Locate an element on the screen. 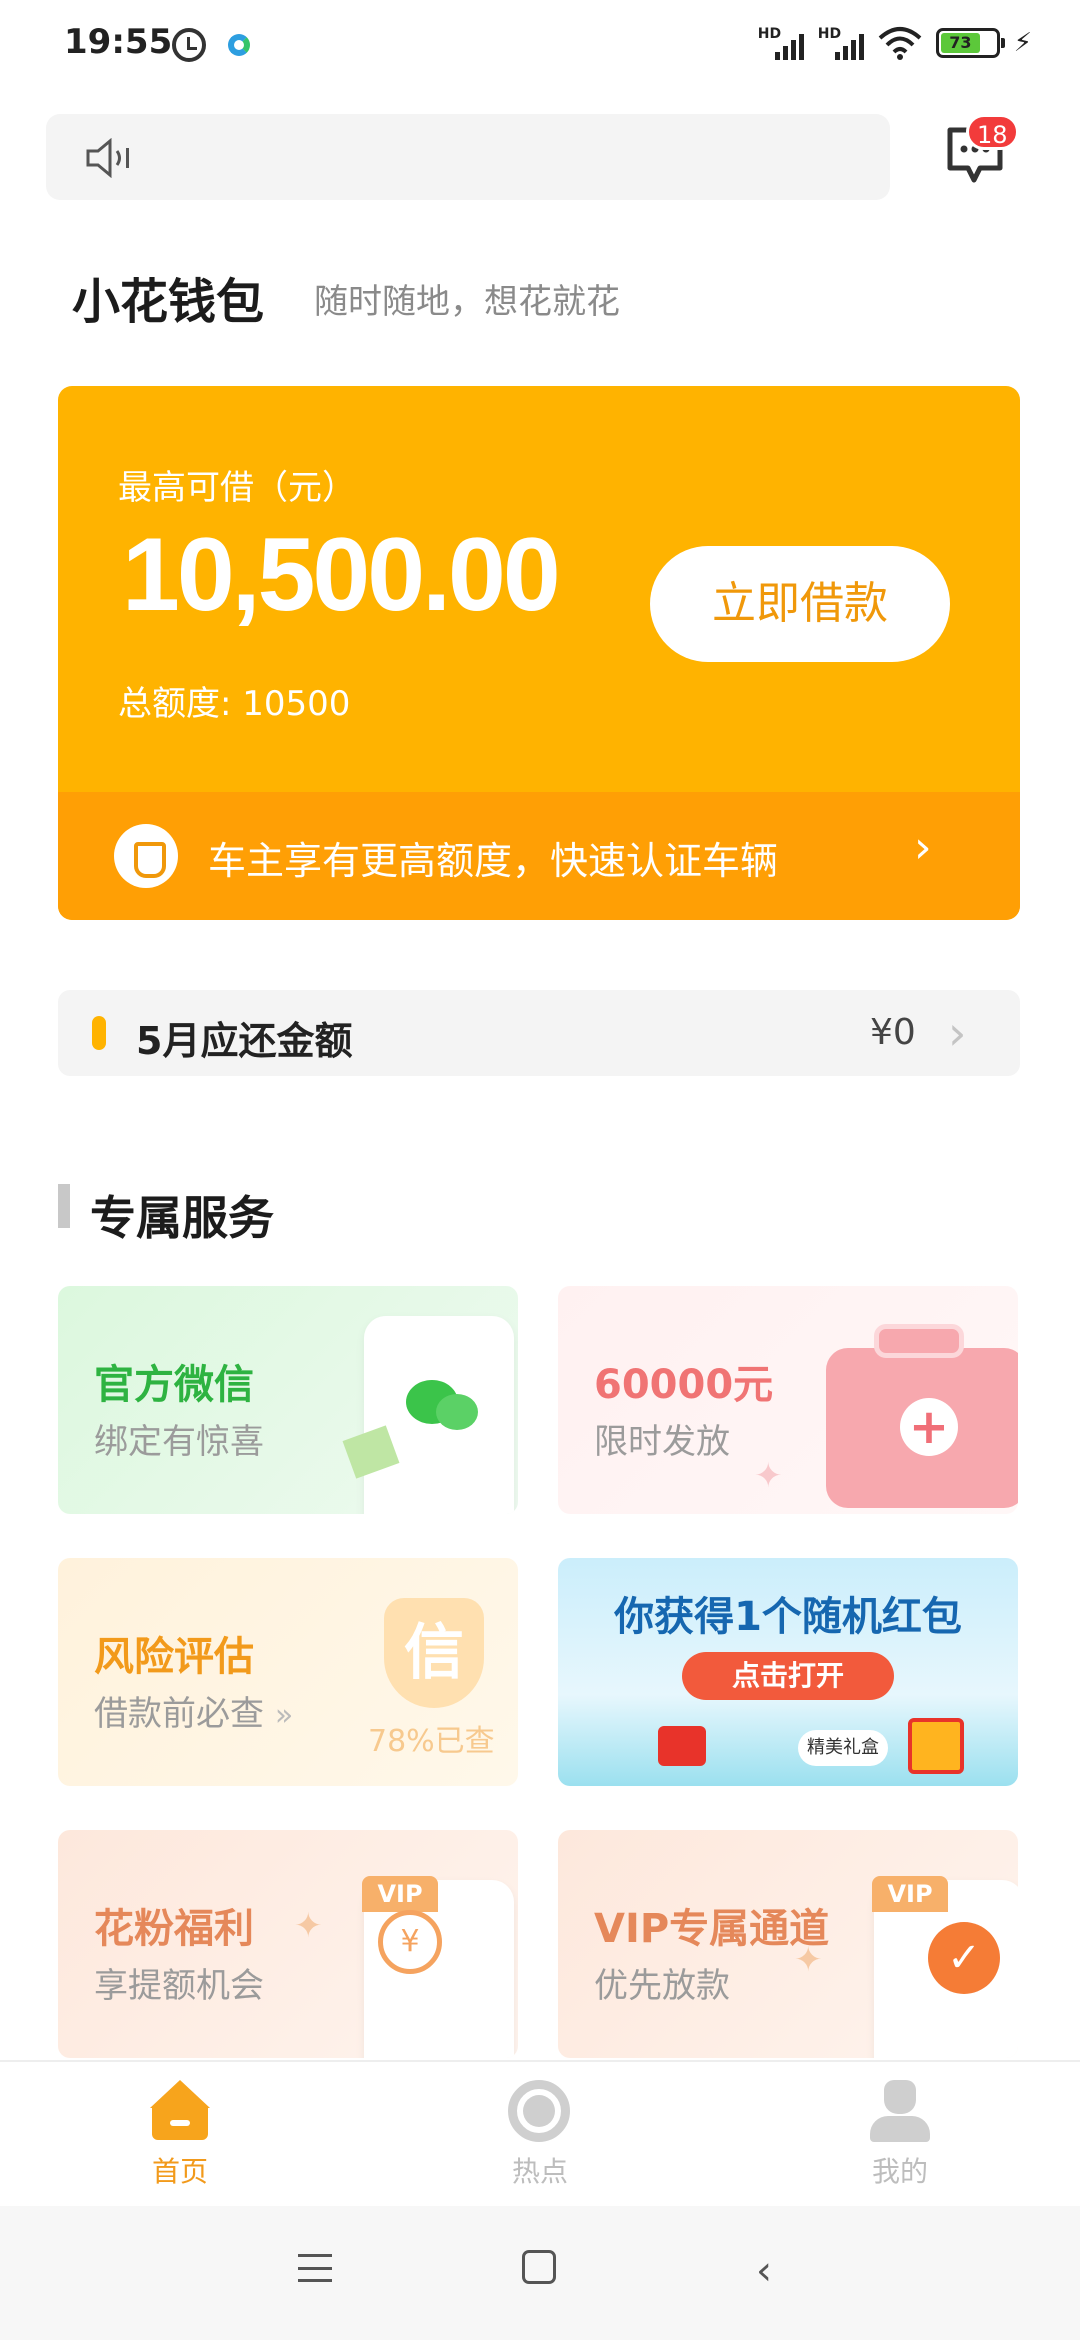  car-verify-banner: 车主享有更高额度，快速认证车辆 › is located at coordinates (539, 856).